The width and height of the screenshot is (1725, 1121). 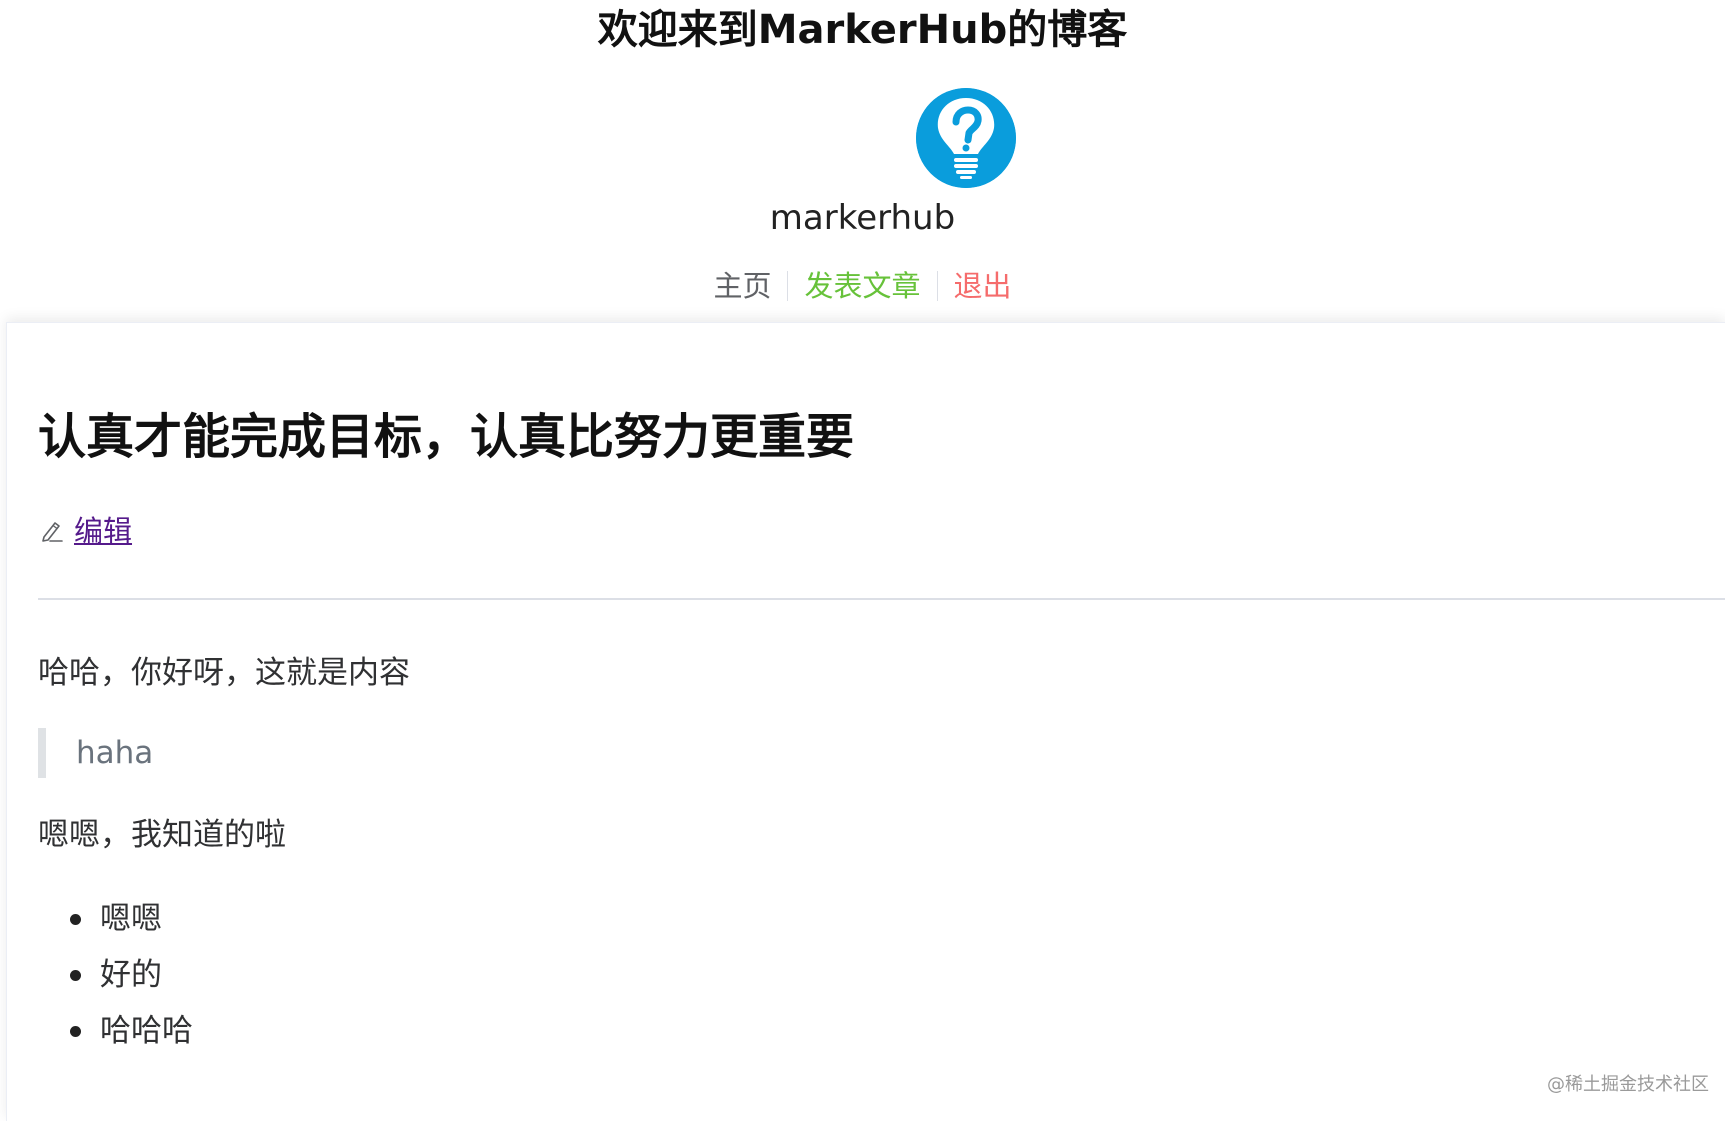 What do you see at coordinates (881, 599) in the screenshot?
I see `divider` at bounding box center [881, 599].